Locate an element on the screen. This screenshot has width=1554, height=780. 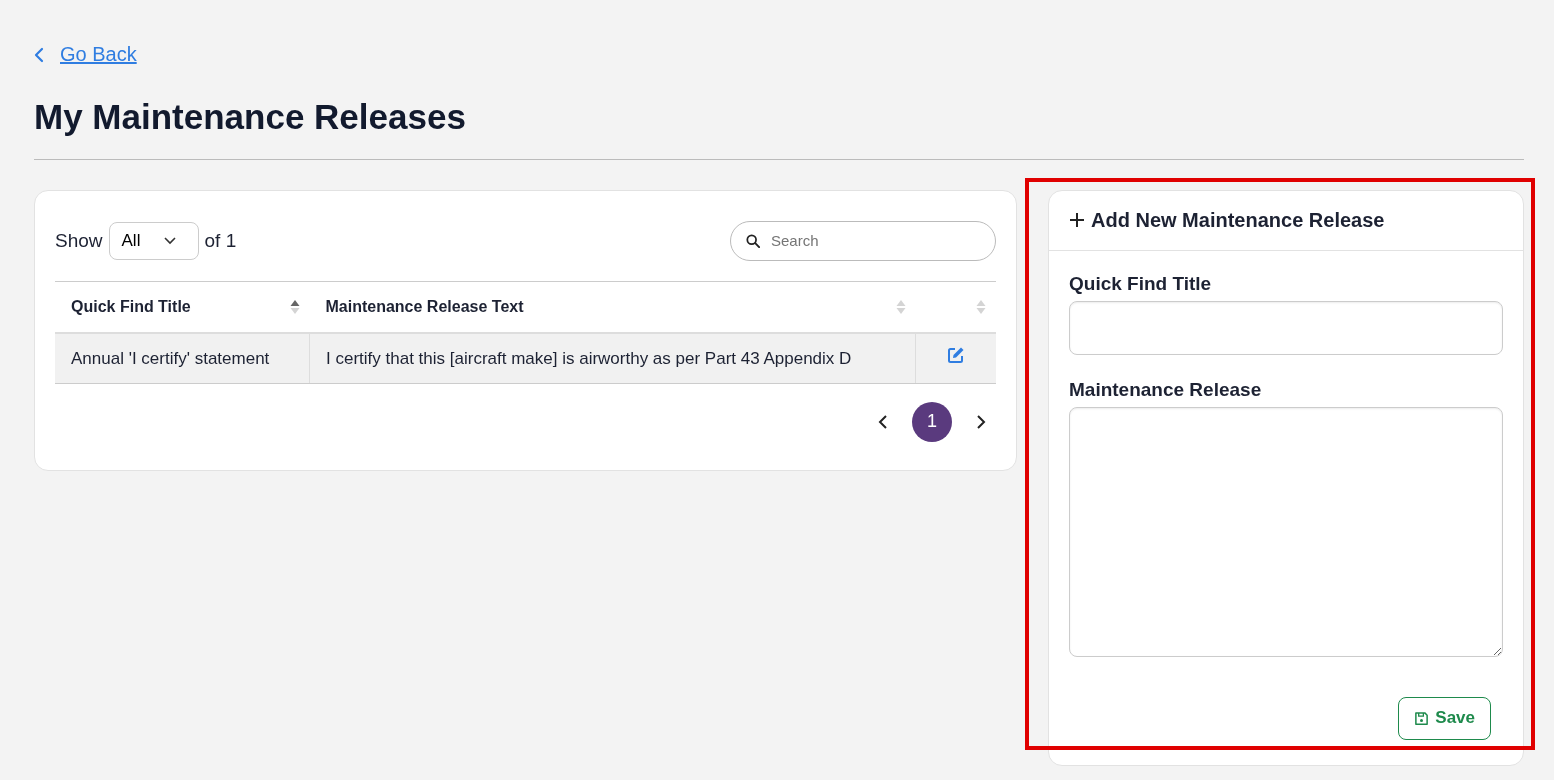
table-cell: I certify that this [aircraft make] is airworthy as per Part 43 Appendix D is located at coordinates (612, 357).